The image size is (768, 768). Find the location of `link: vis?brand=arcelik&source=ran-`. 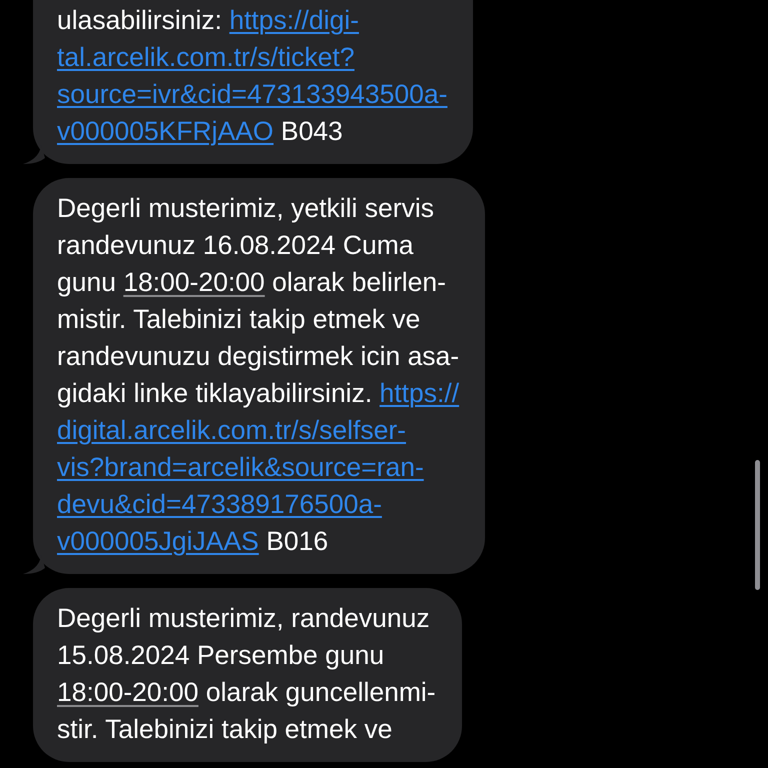

link: vis?brand=arcelik&source=ran- is located at coordinates (240, 467).